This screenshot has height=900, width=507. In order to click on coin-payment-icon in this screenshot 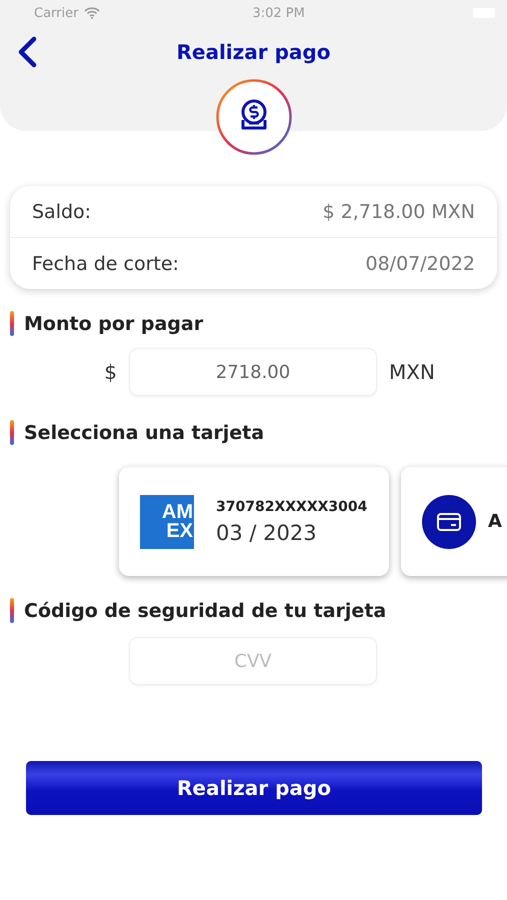, I will do `click(254, 117)`.